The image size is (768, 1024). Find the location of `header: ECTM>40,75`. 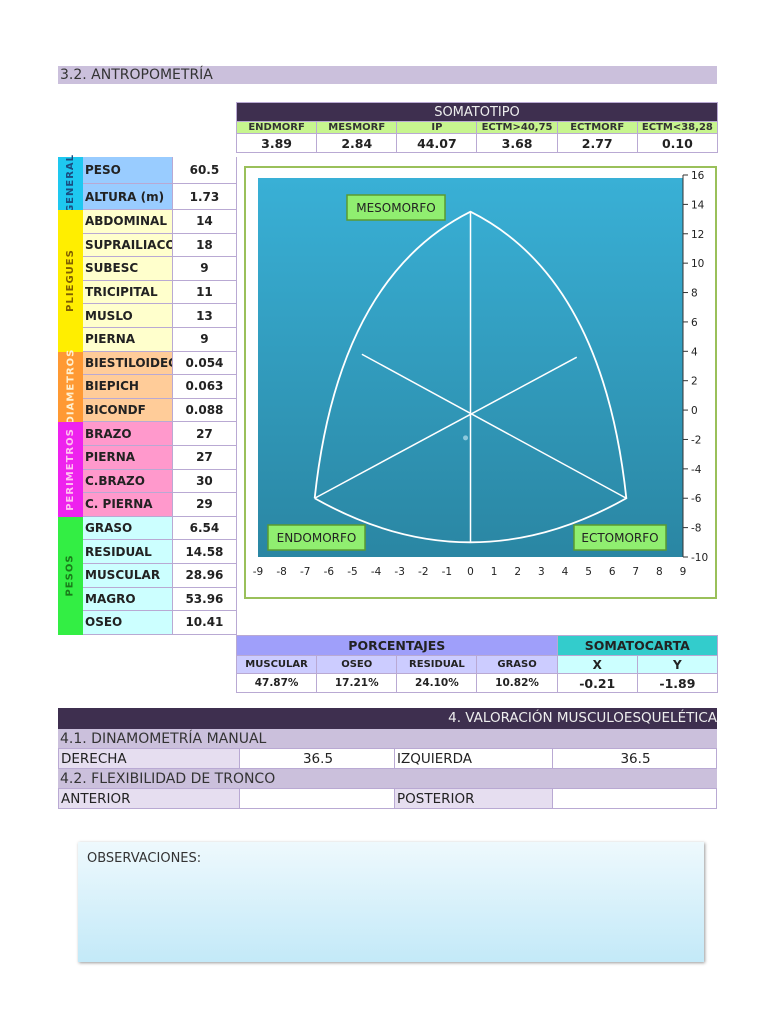

header: ECTM>40,75 is located at coordinates (517, 127).